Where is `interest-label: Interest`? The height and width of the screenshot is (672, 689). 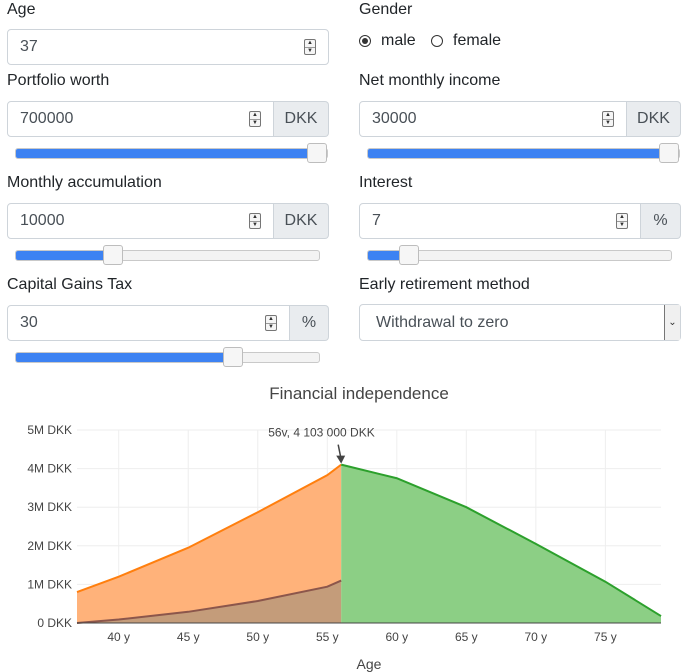
interest-label: Interest is located at coordinates (386, 182).